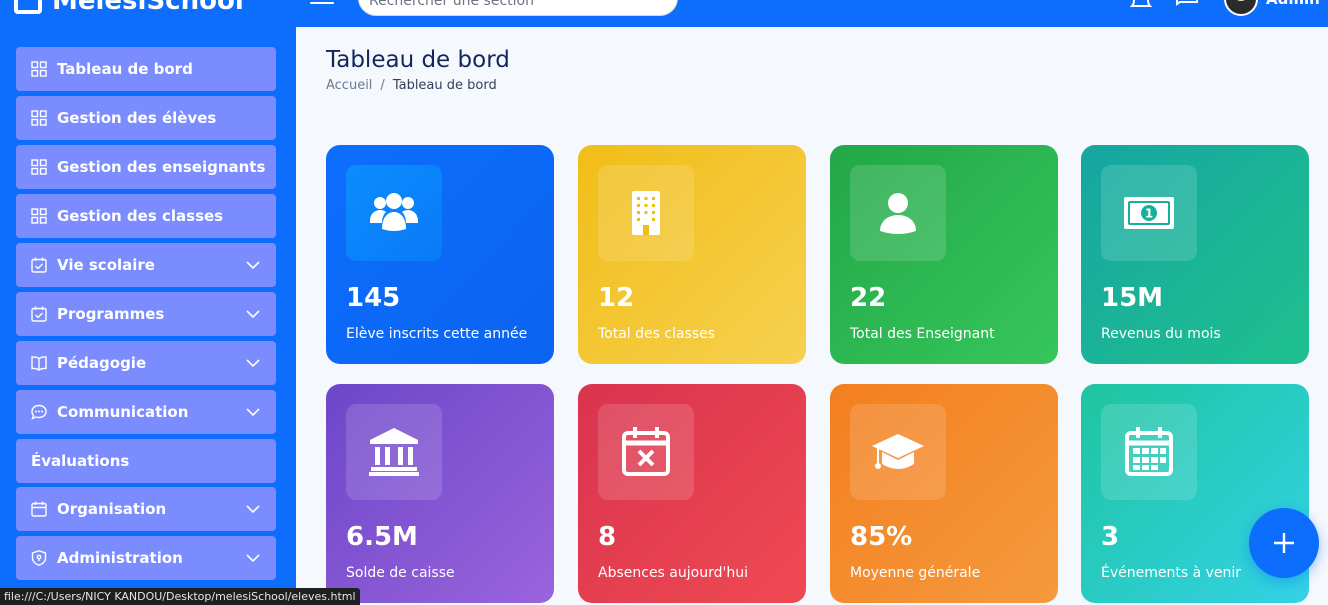 The height and width of the screenshot is (605, 1328). I want to click on stat-card-absences: 8 Absences aujourd'hui, so click(692, 493).